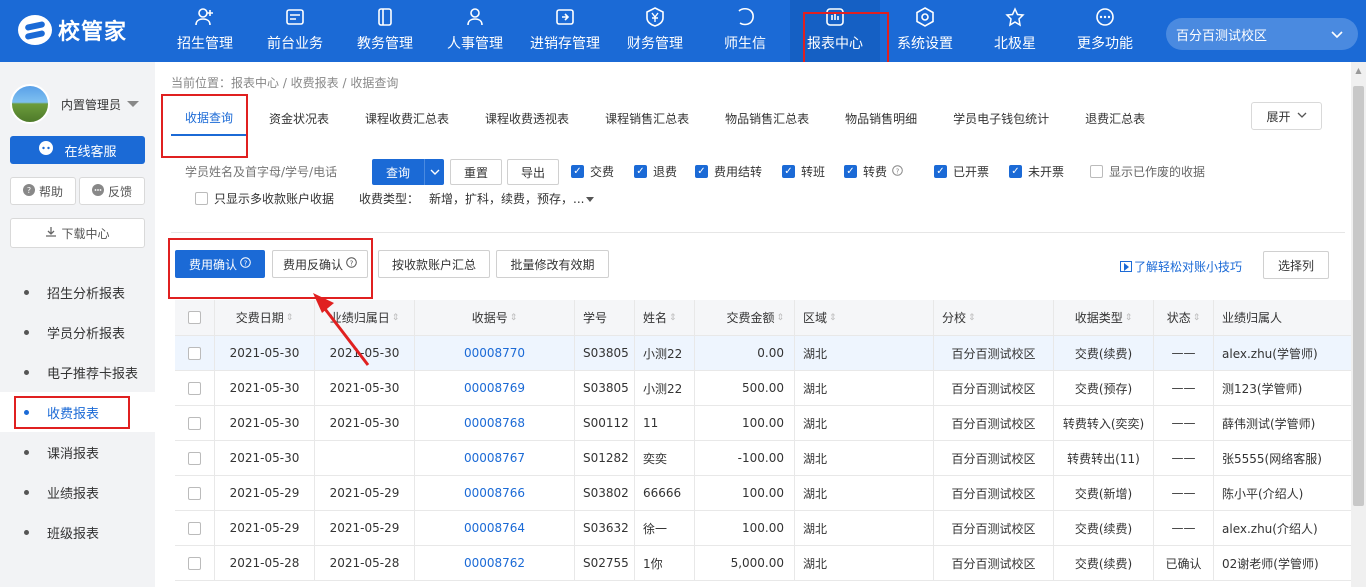  I want to click on nav-more: 更多功能, so click(1105, 31).